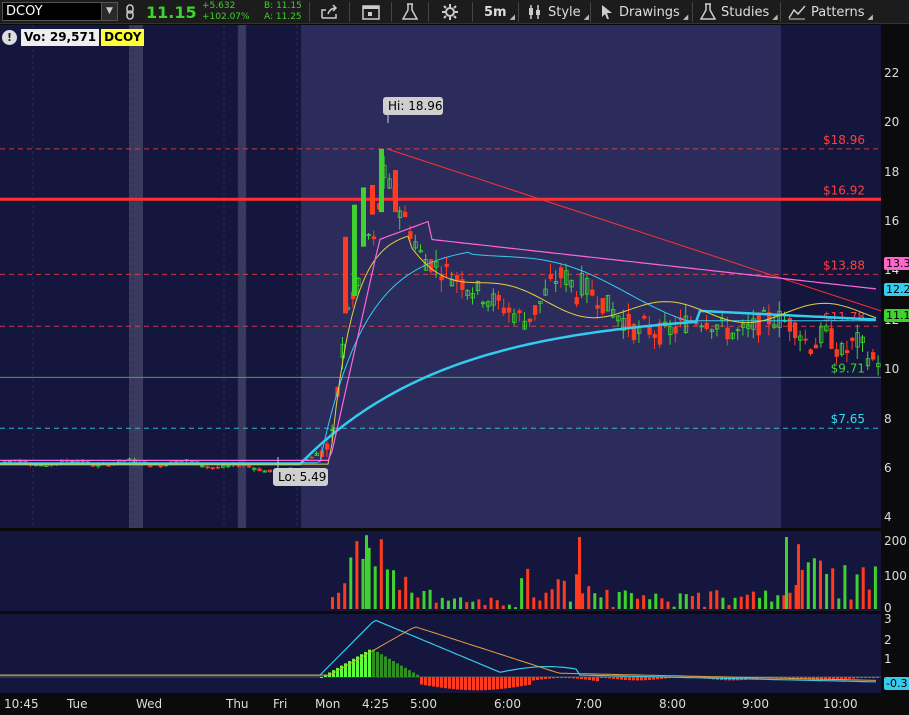 The image size is (909, 715). I want to click on volume-readout: Vo: 29,571, so click(60, 37).